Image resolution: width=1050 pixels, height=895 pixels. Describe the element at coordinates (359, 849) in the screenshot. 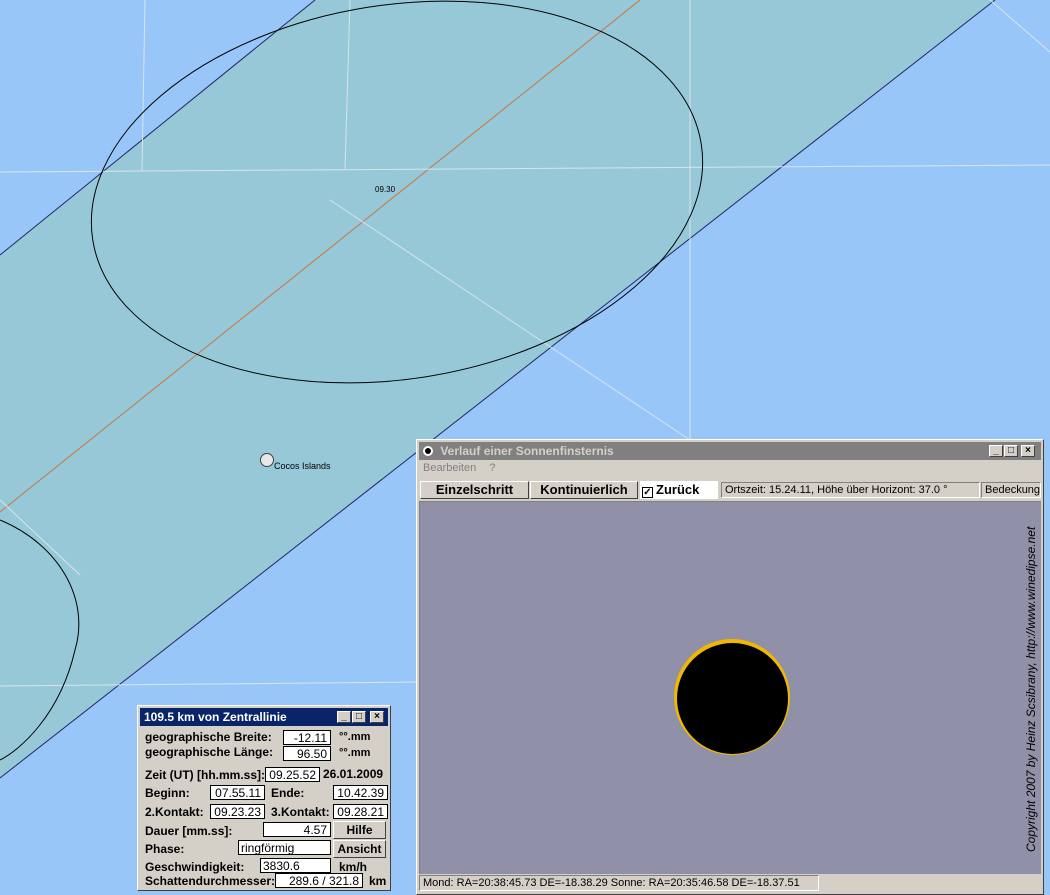

I see `view-button: Ansicht` at that location.